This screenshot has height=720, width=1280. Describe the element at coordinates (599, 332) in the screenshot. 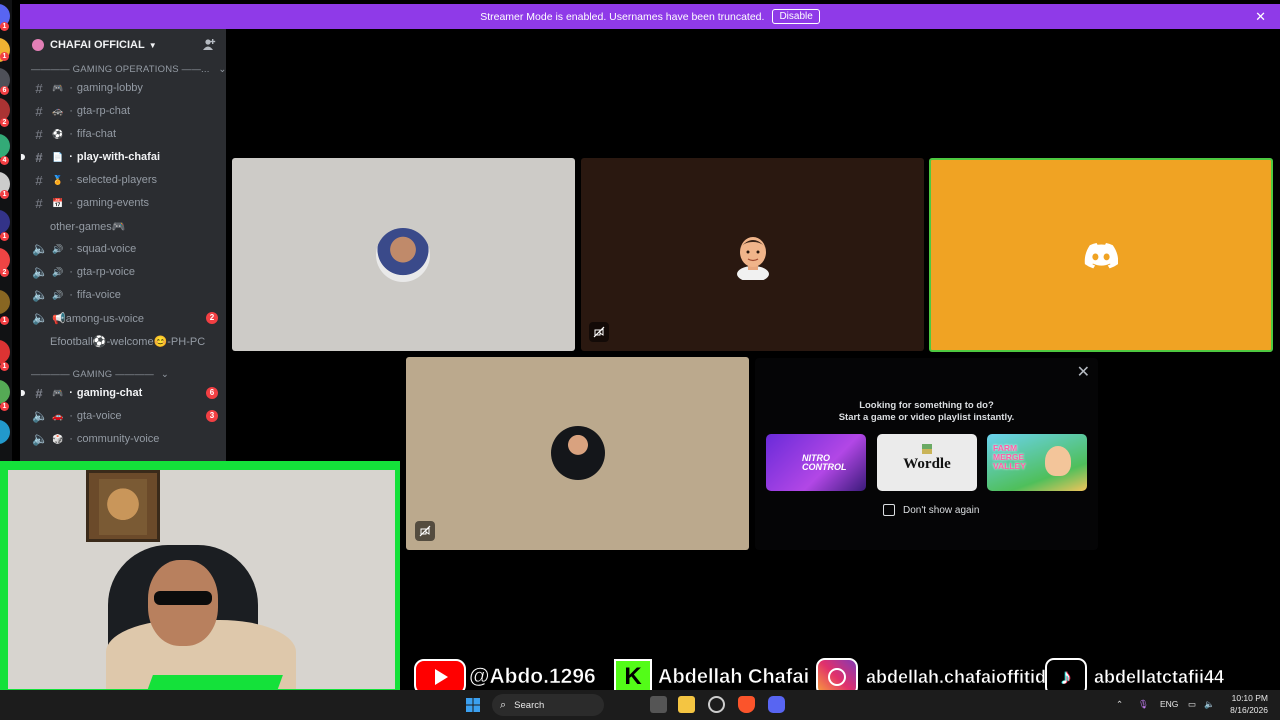

I see `muted-camera-icon` at that location.